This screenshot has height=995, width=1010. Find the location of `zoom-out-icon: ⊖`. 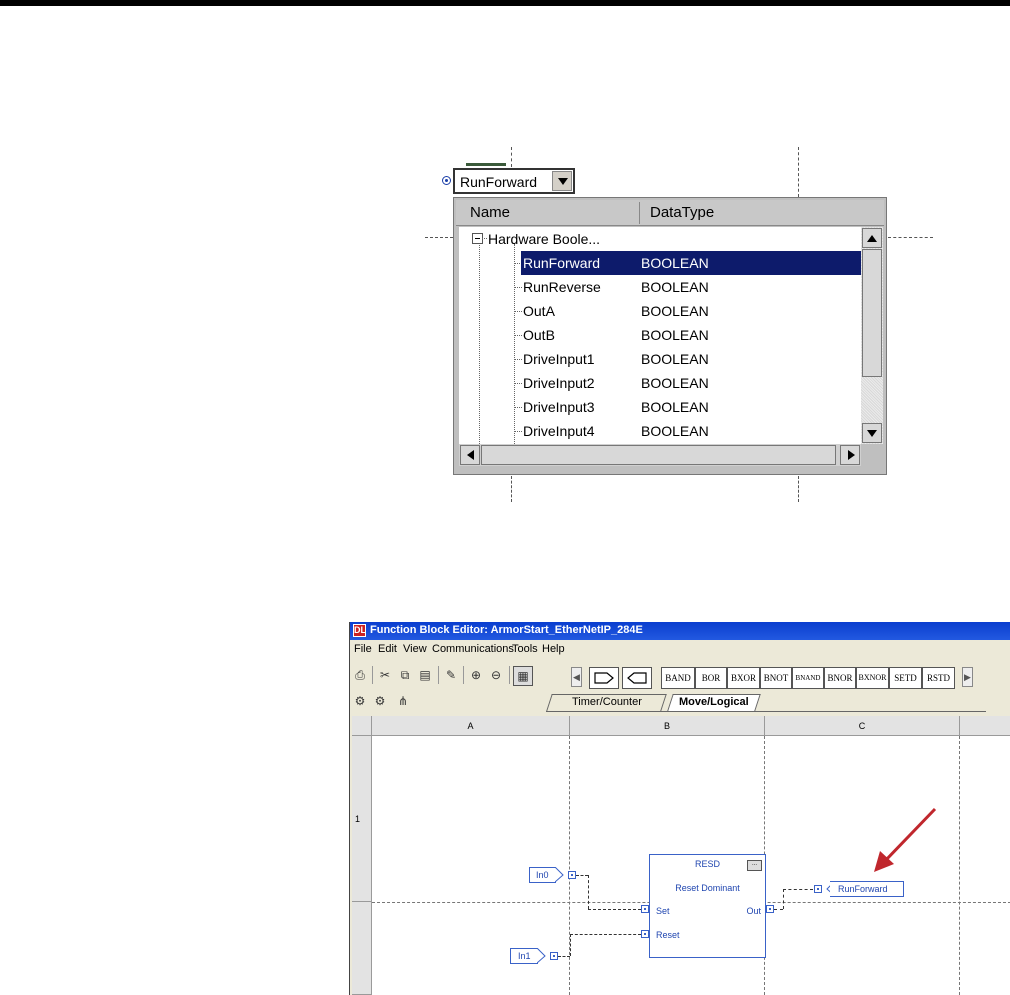

zoom-out-icon: ⊖ is located at coordinates (496, 675).